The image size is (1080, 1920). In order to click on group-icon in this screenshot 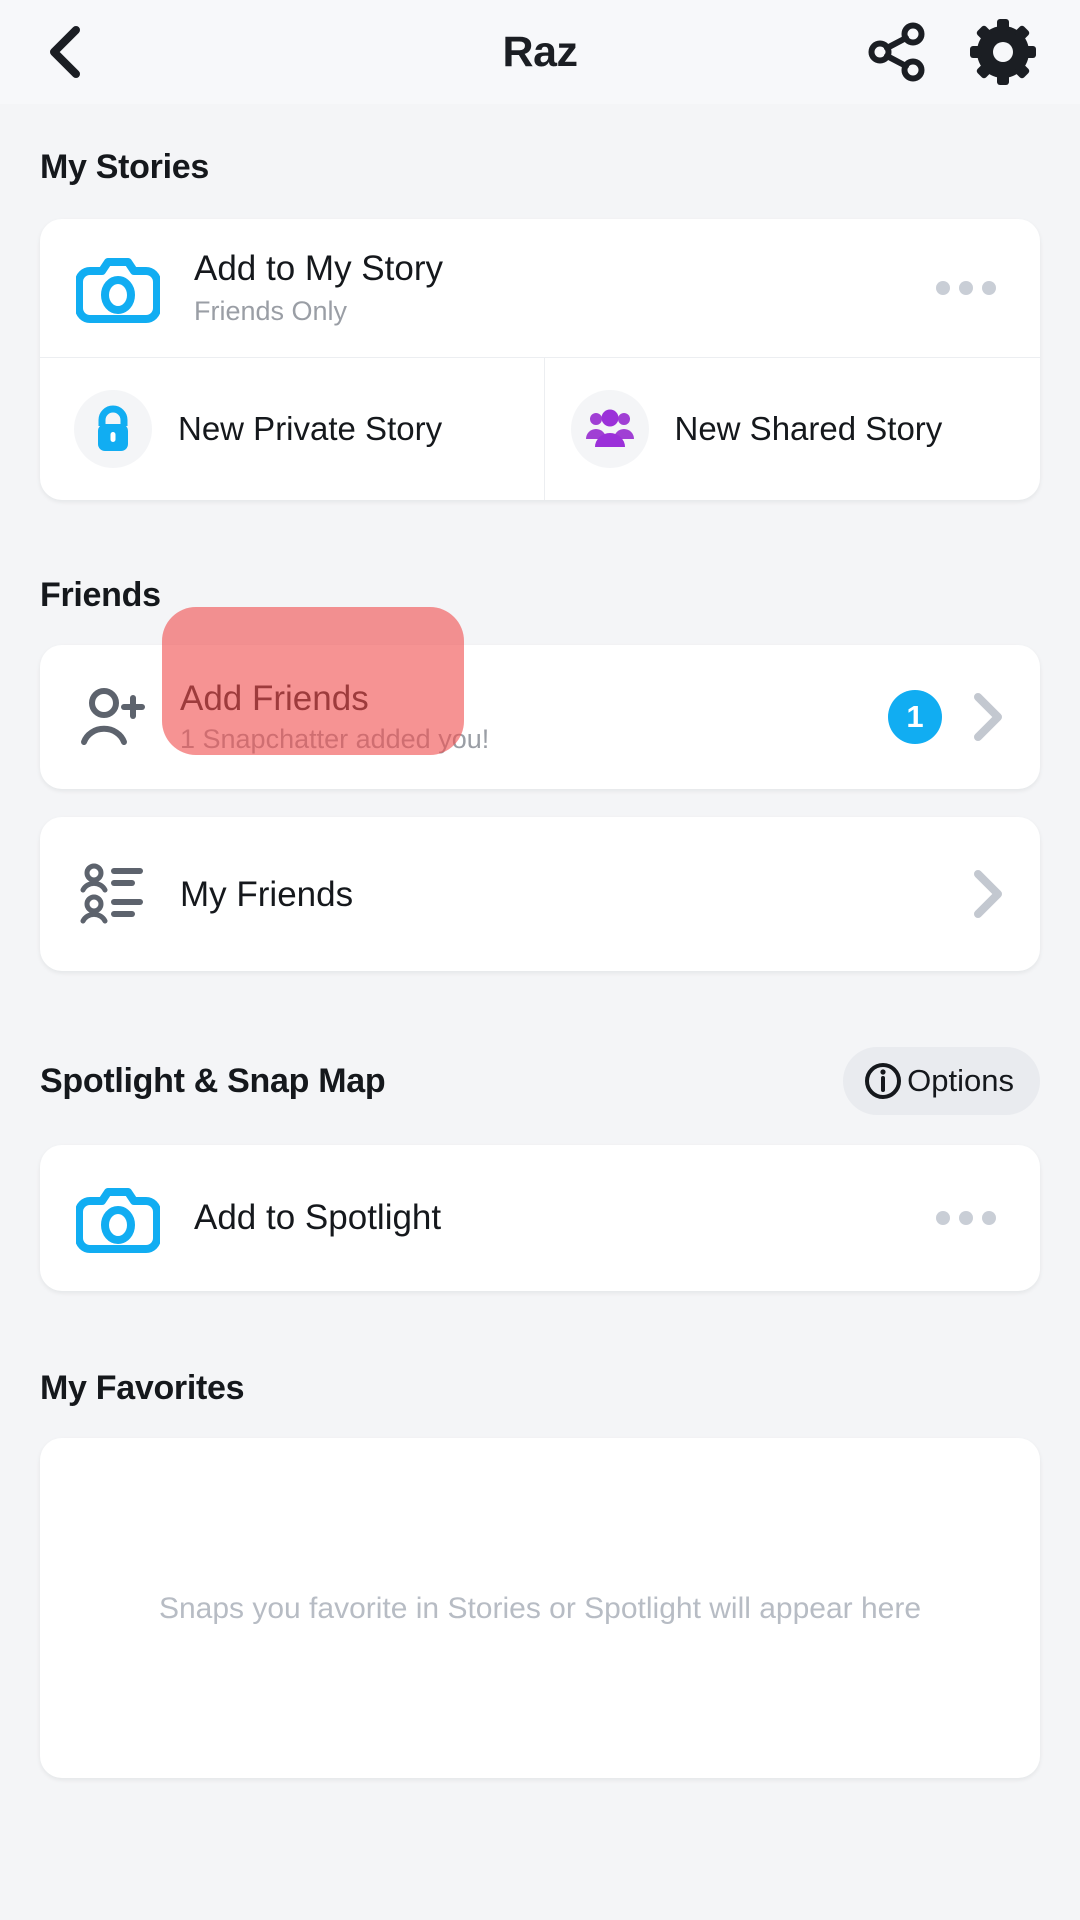, I will do `click(609, 428)`.